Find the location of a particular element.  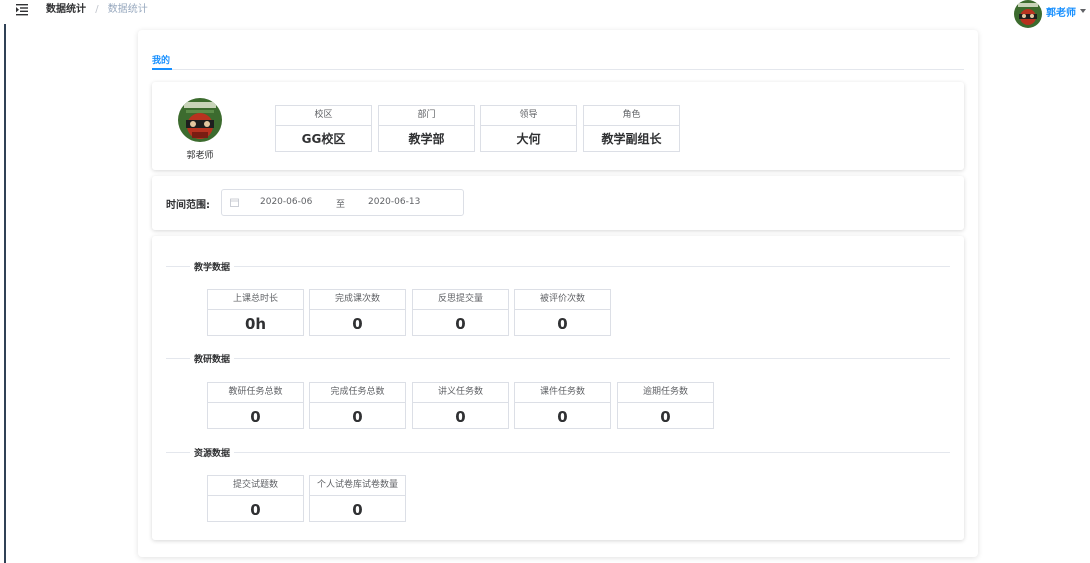

time-range-panel: 时间范围: 2020-06-06 至 2020-06-13 is located at coordinates (558, 203).